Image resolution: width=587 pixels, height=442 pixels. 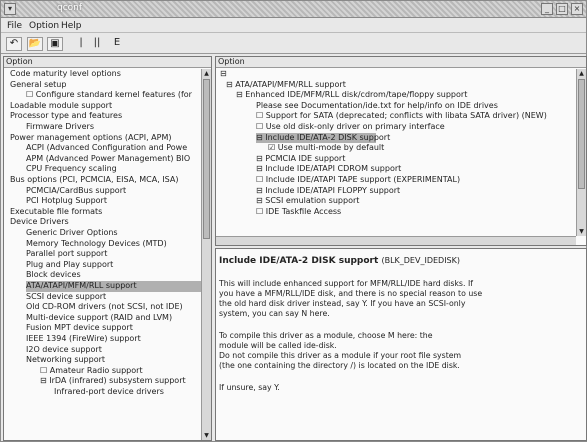 I want to click on back-icon: ↶, so click(x=14, y=44).